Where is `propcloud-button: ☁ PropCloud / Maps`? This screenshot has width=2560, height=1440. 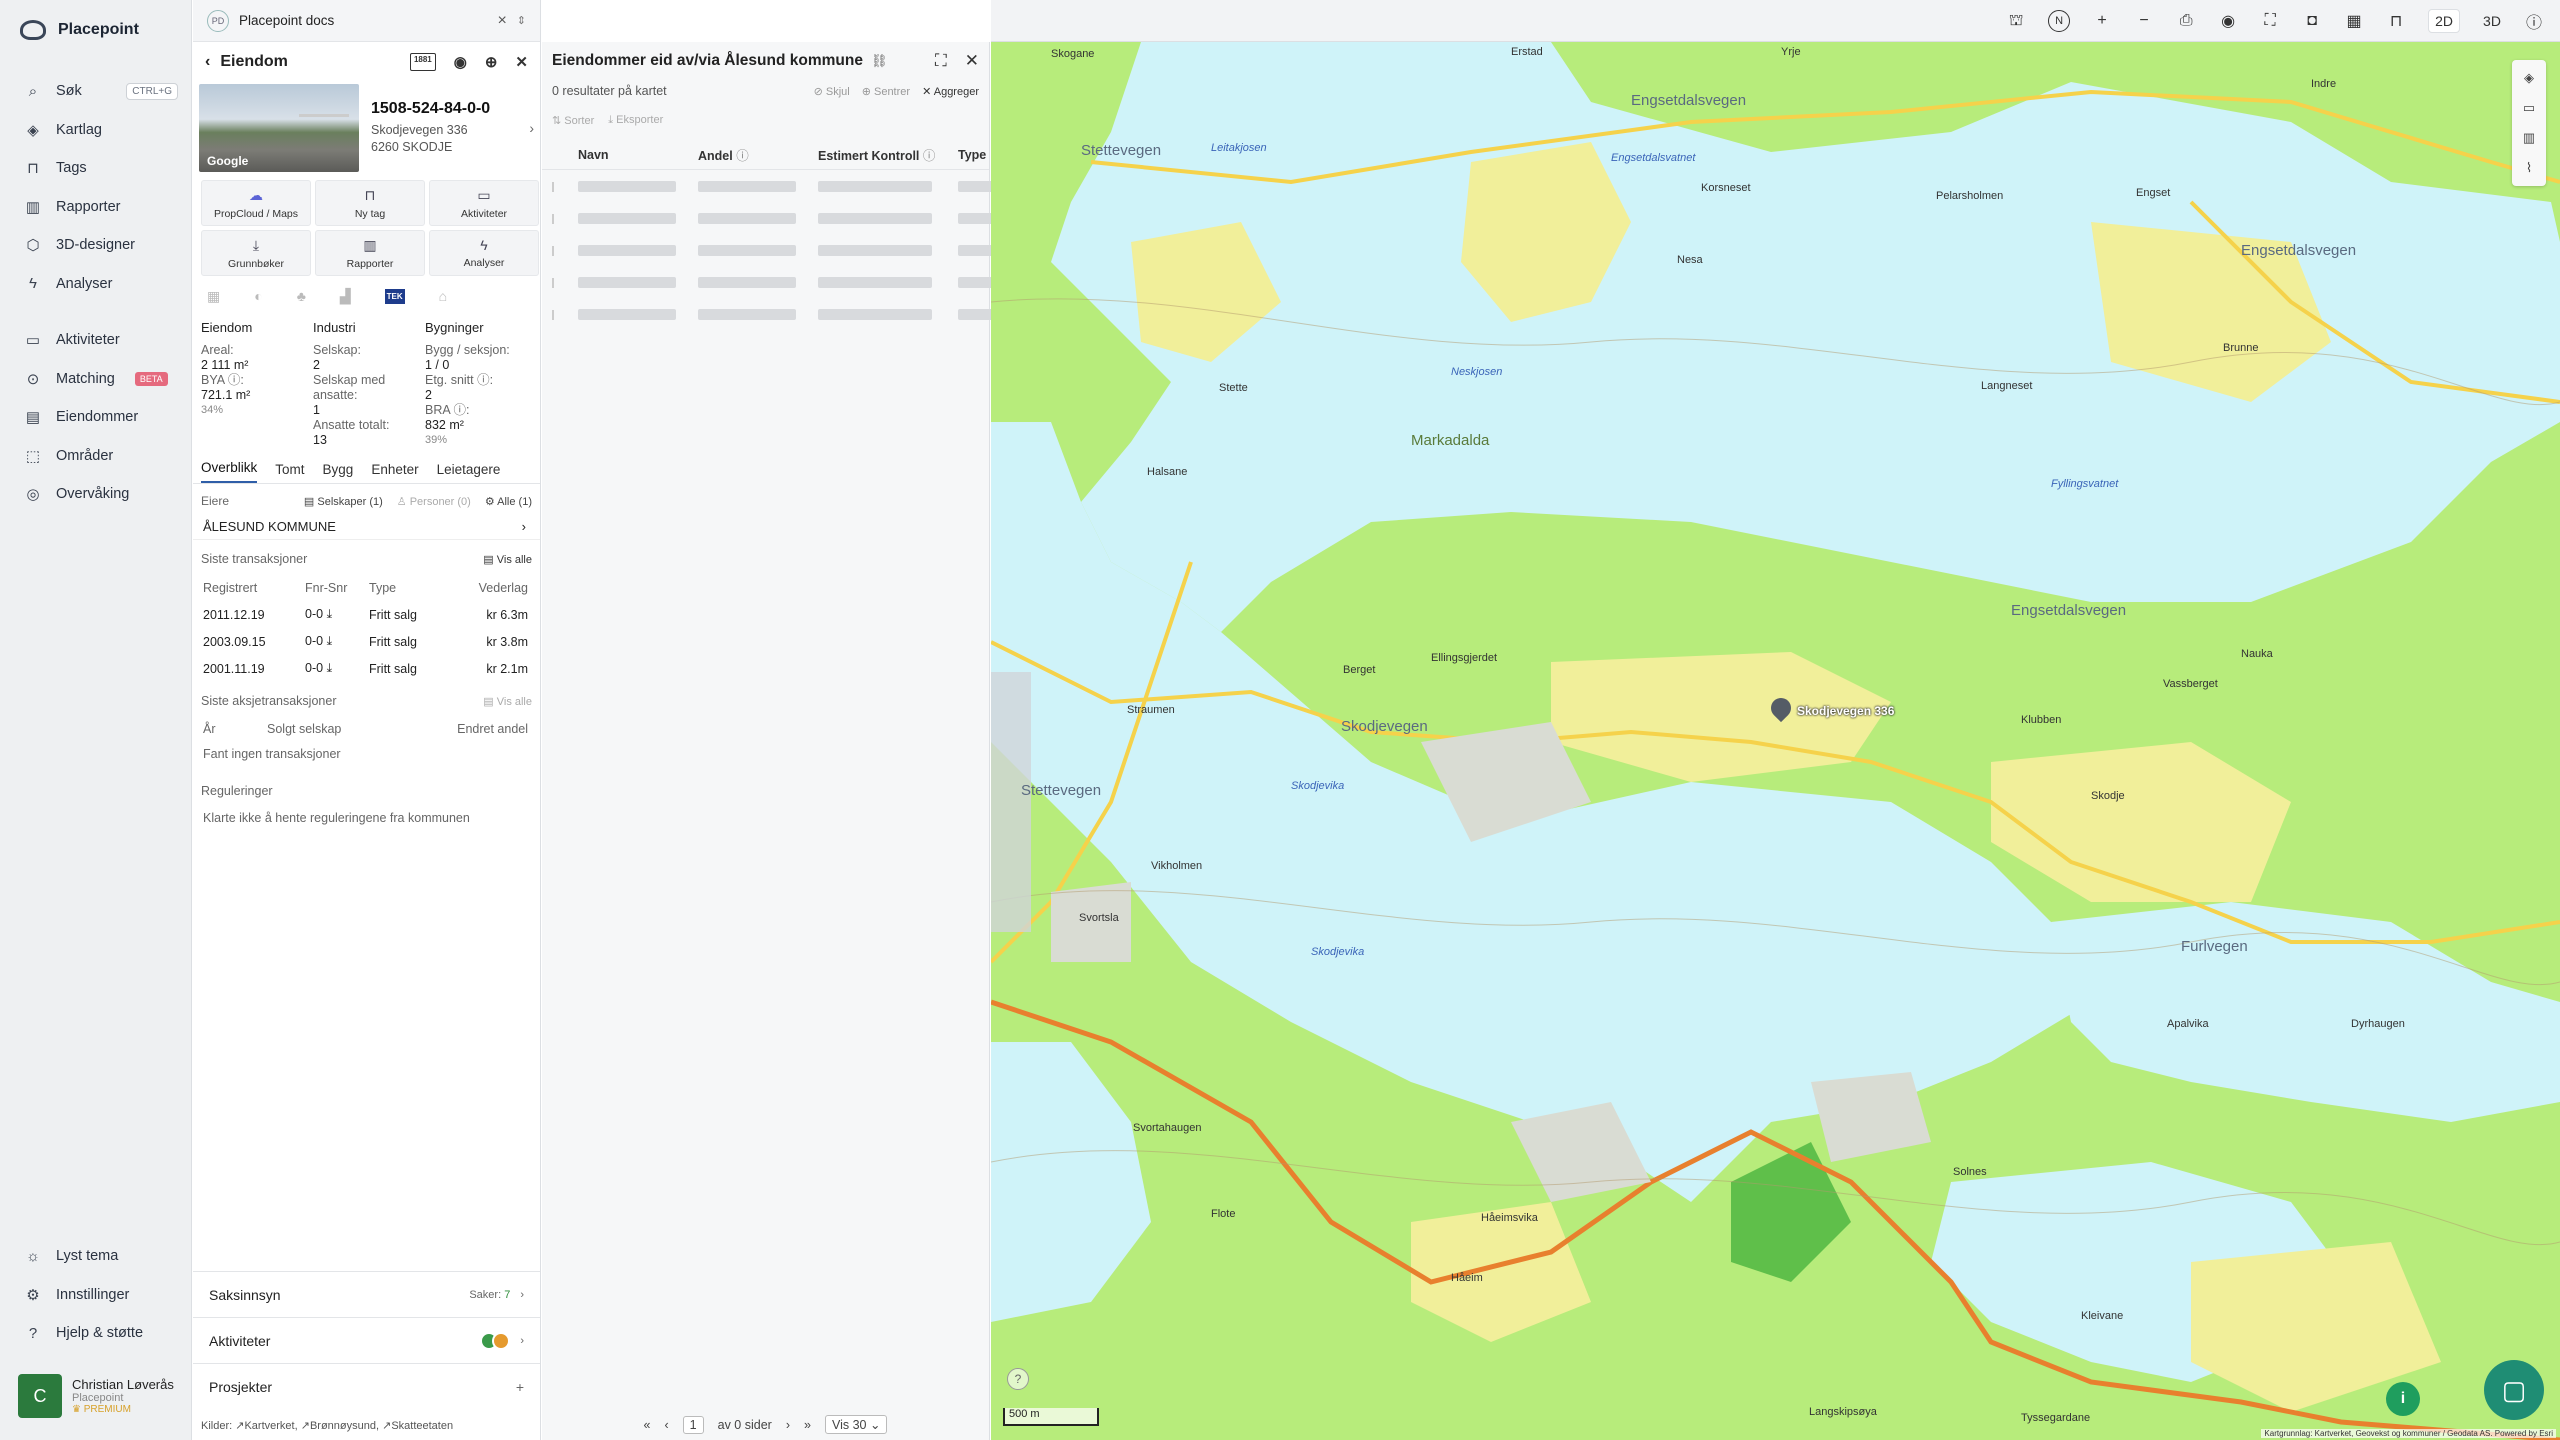 propcloud-button: ☁ PropCloud / Maps is located at coordinates (256, 203).